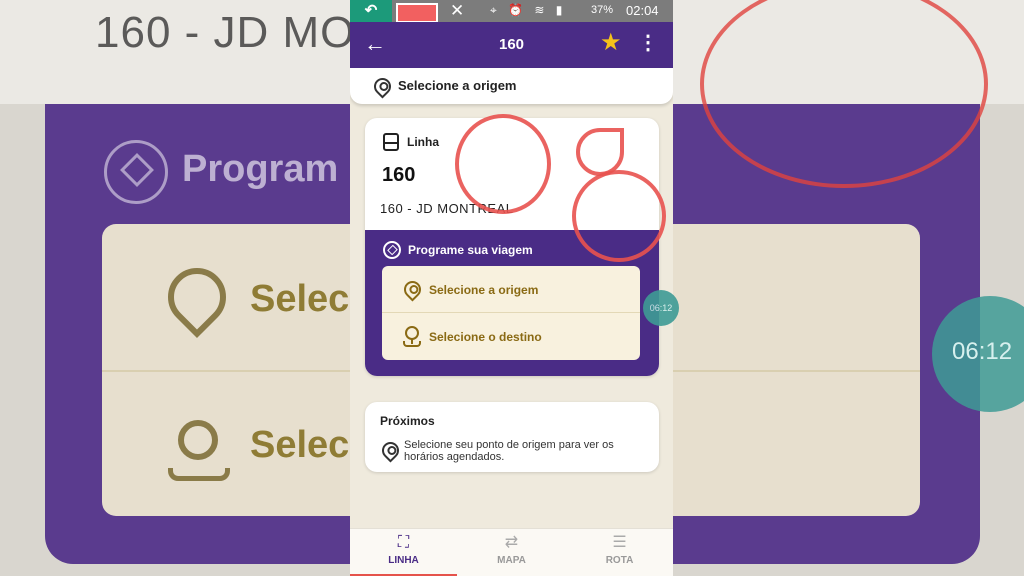  Describe the element at coordinates (300, 299) in the screenshot. I see `bg-select-text: Selec` at that location.